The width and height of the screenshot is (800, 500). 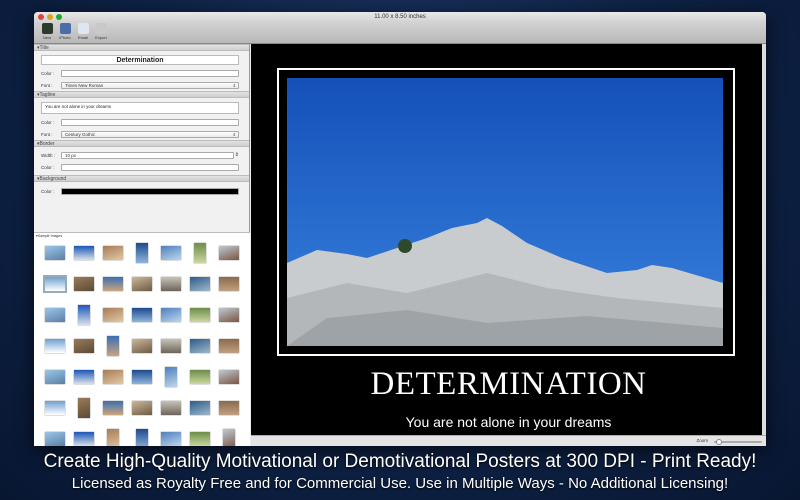 I want to click on title-section-header: ▾Title, so click(x=141, y=47).